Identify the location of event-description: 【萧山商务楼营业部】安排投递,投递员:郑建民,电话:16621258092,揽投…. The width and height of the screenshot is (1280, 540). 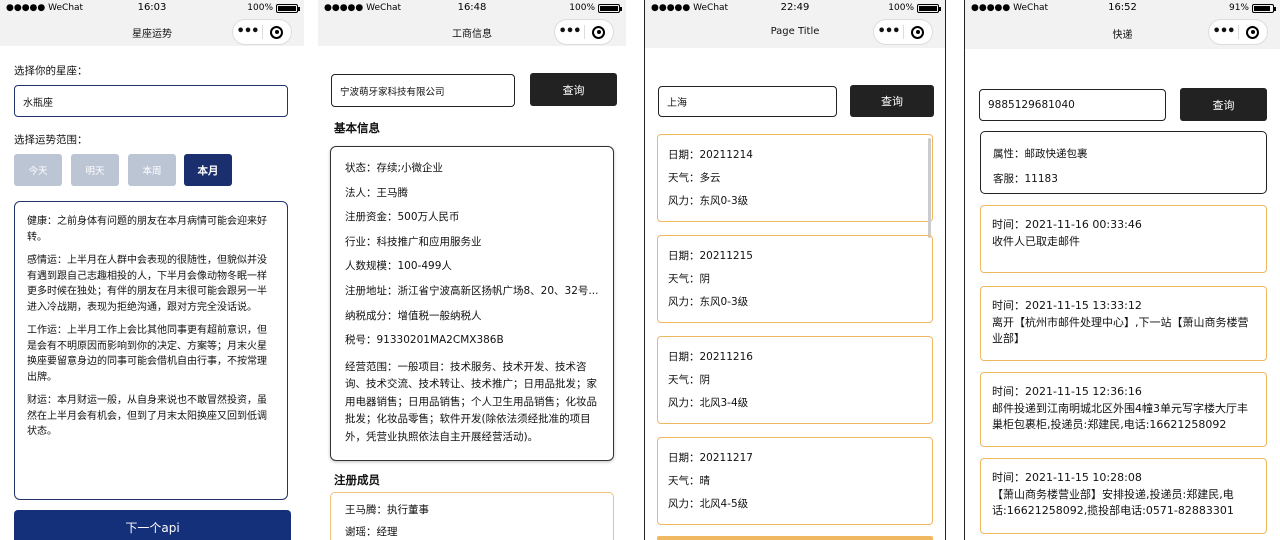
(1113, 502).